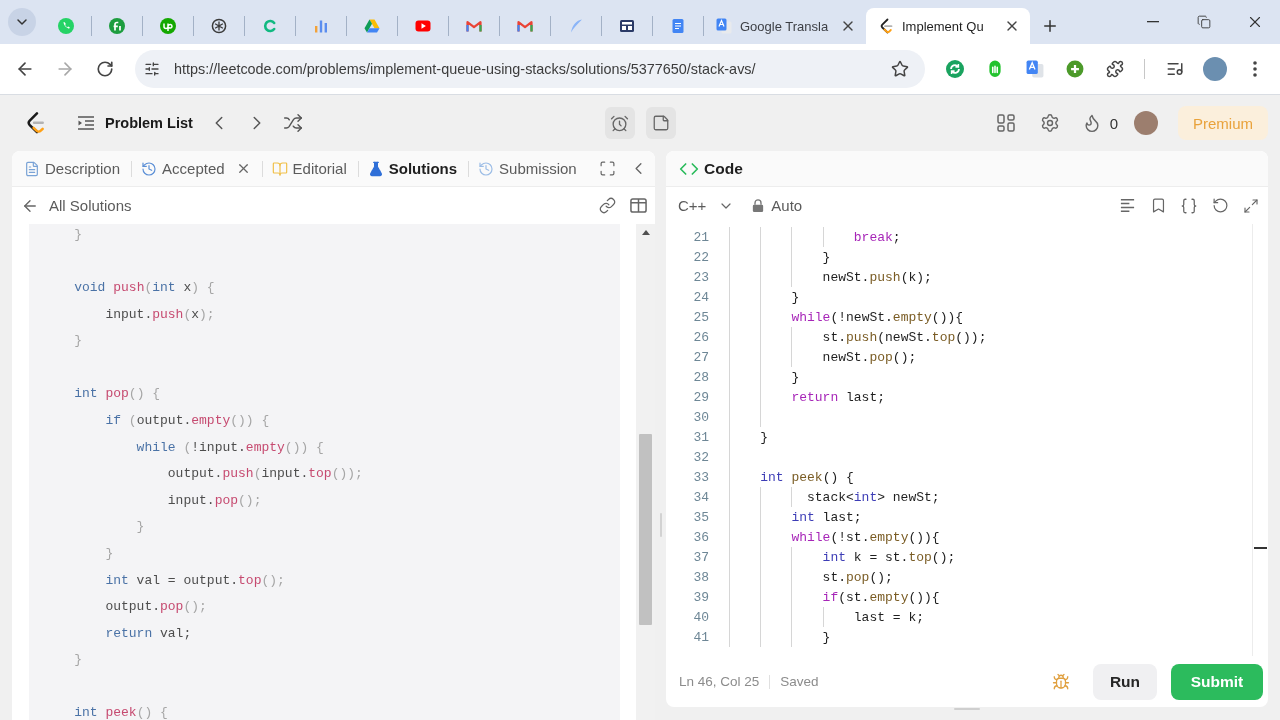  Describe the element at coordinates (148, 633) in the screenshot. I see `code-line: return val;` at that location.